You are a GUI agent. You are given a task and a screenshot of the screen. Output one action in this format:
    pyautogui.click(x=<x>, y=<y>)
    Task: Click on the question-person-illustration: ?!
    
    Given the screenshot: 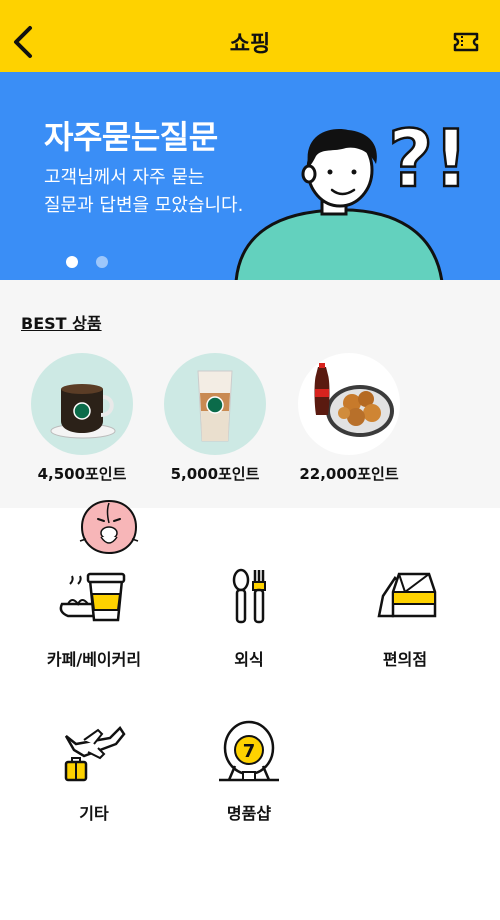 What is the action you would take?
    pyautogui.click(x=352, y=197)
    